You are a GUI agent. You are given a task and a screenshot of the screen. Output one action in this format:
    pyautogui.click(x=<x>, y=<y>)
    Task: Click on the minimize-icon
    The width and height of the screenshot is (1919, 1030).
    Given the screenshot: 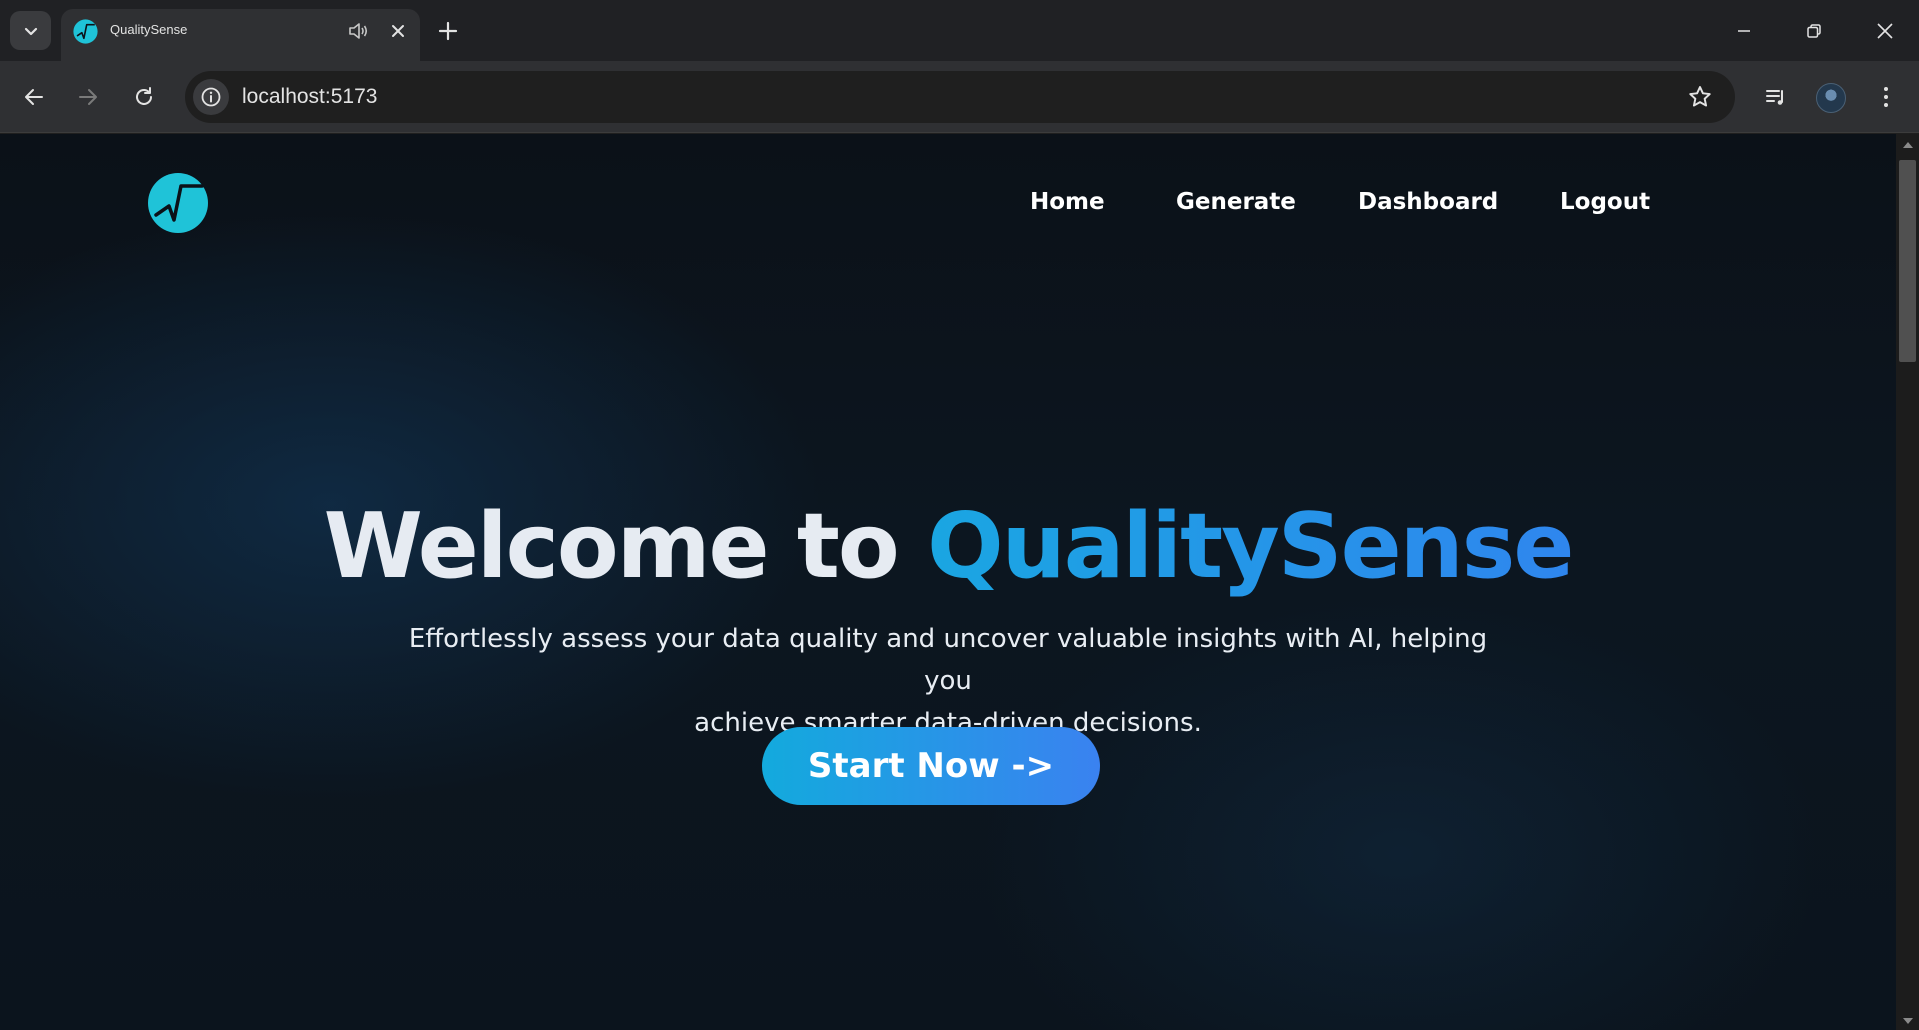 What is the action you would take?
    pyautogui.click(x=1744, y=31)
    